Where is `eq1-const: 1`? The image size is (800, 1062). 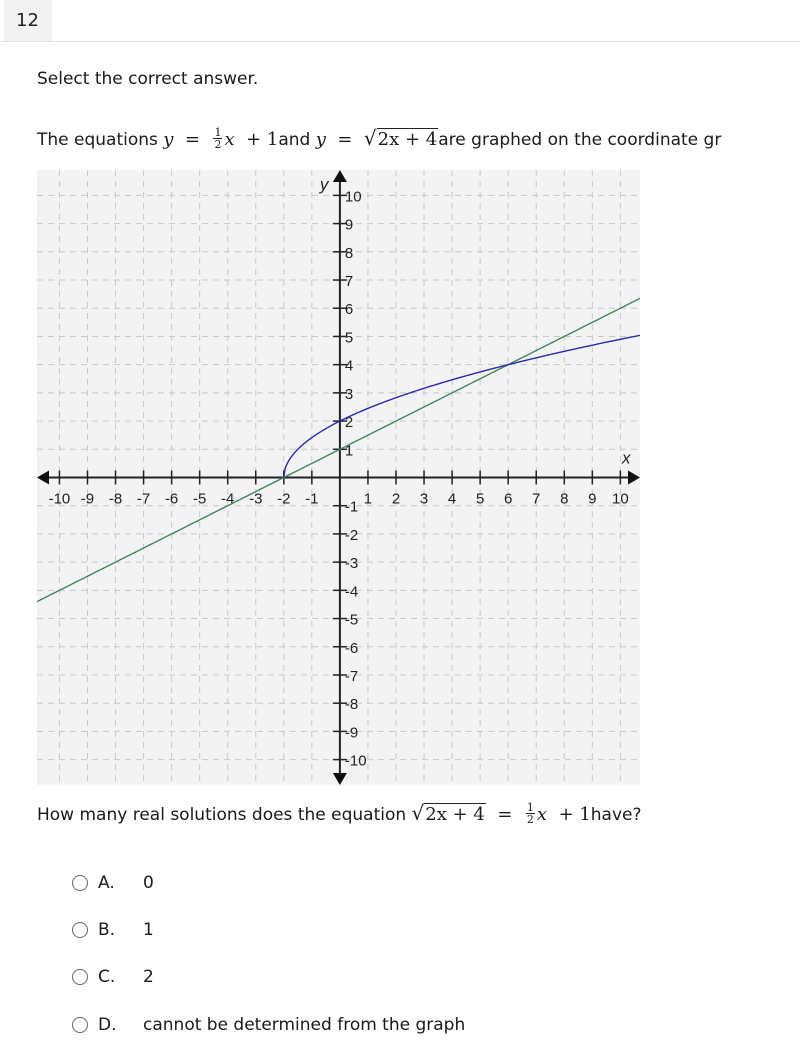 eq1-const: 1 is located at coordinates (272, 139).